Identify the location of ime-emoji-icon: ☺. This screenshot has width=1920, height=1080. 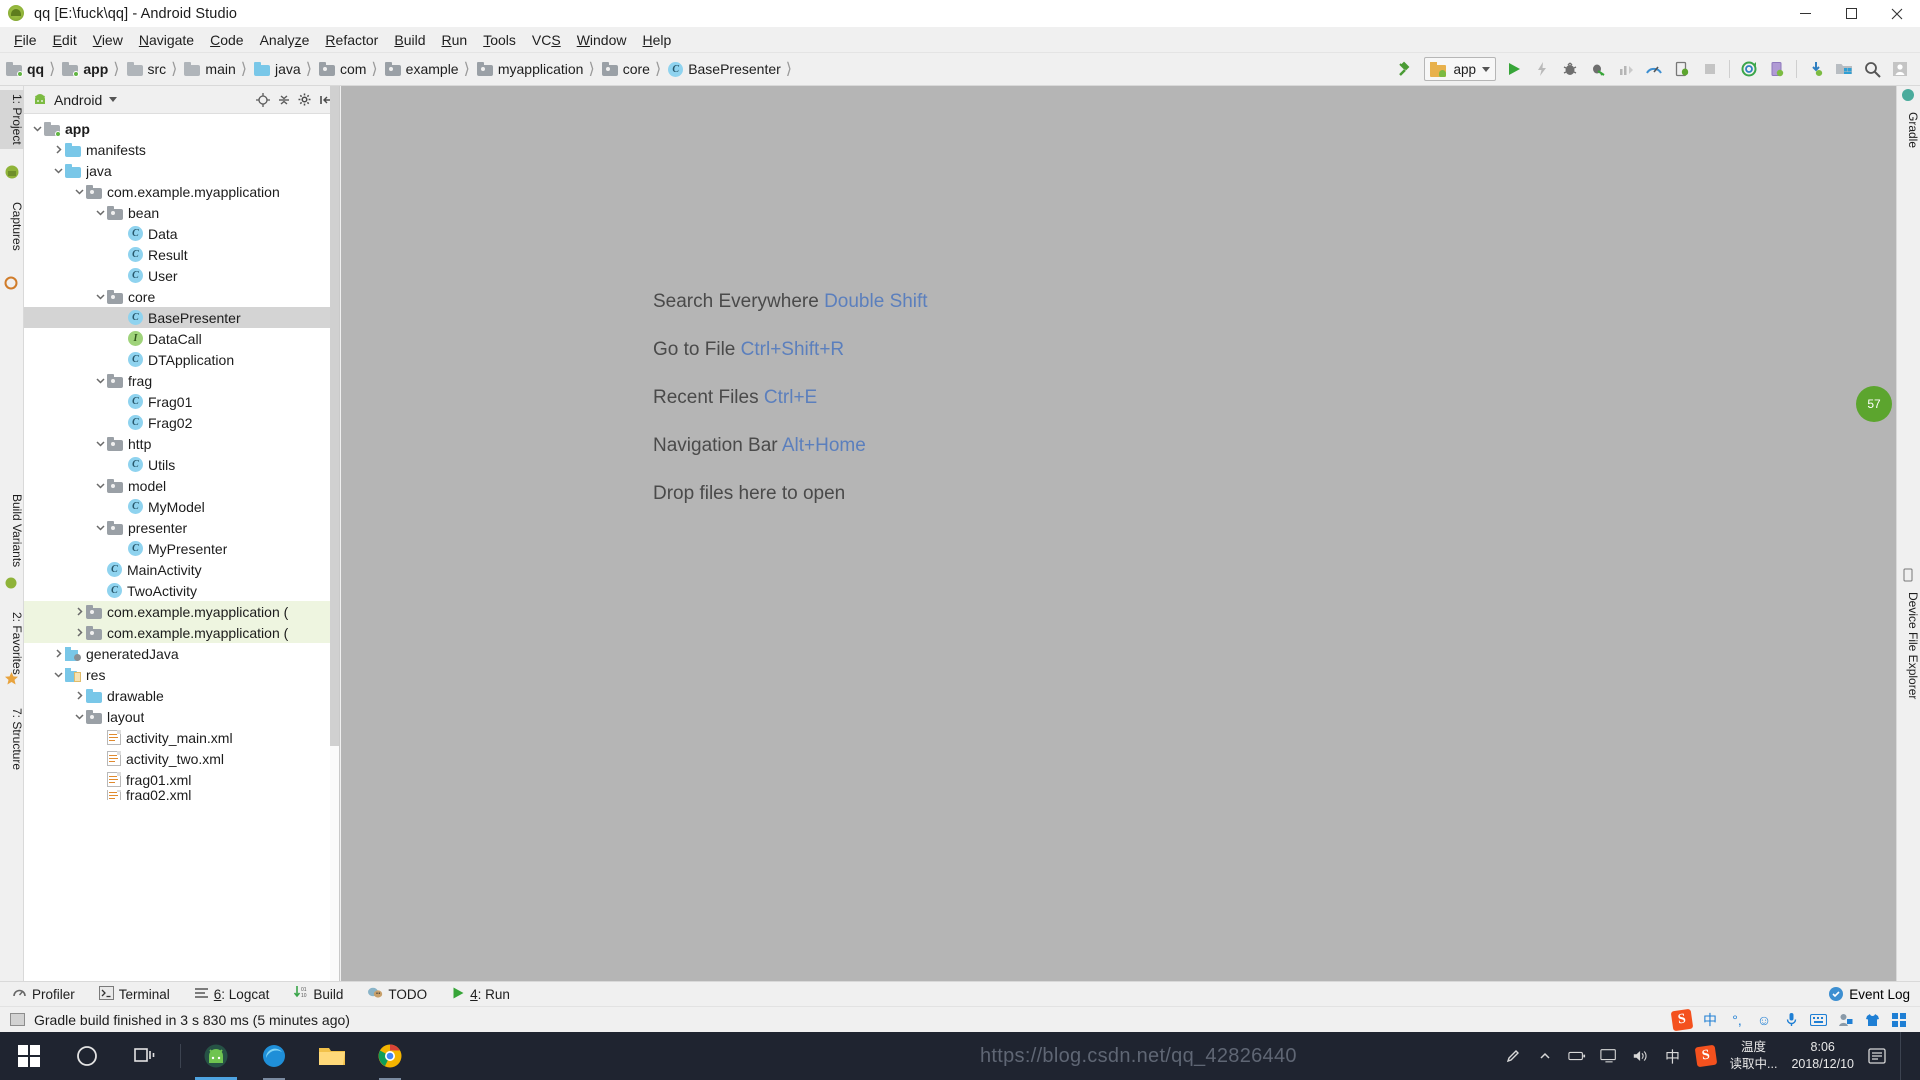
(1764, 1020).